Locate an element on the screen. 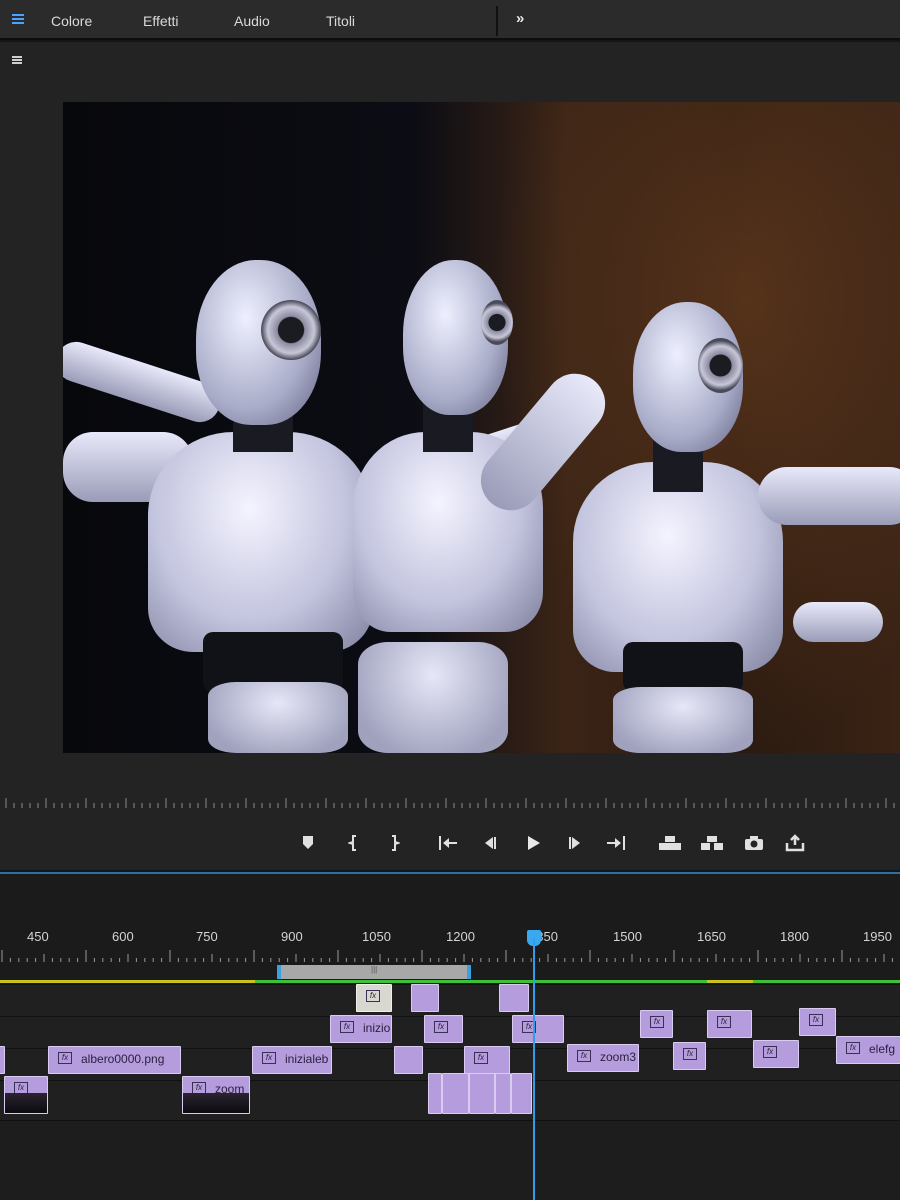 Image resolution: width=900 pixels, height=1200 pixels. extract-icon is located at coordinates (712, 844).